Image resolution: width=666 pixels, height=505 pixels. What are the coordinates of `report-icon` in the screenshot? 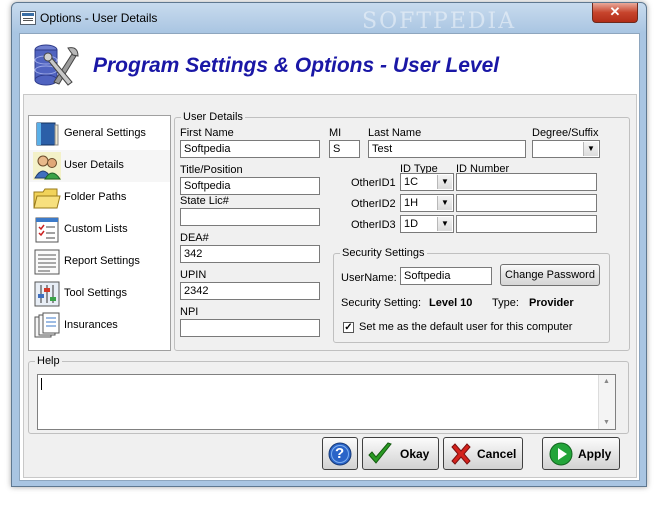 It's located at (47, 262).